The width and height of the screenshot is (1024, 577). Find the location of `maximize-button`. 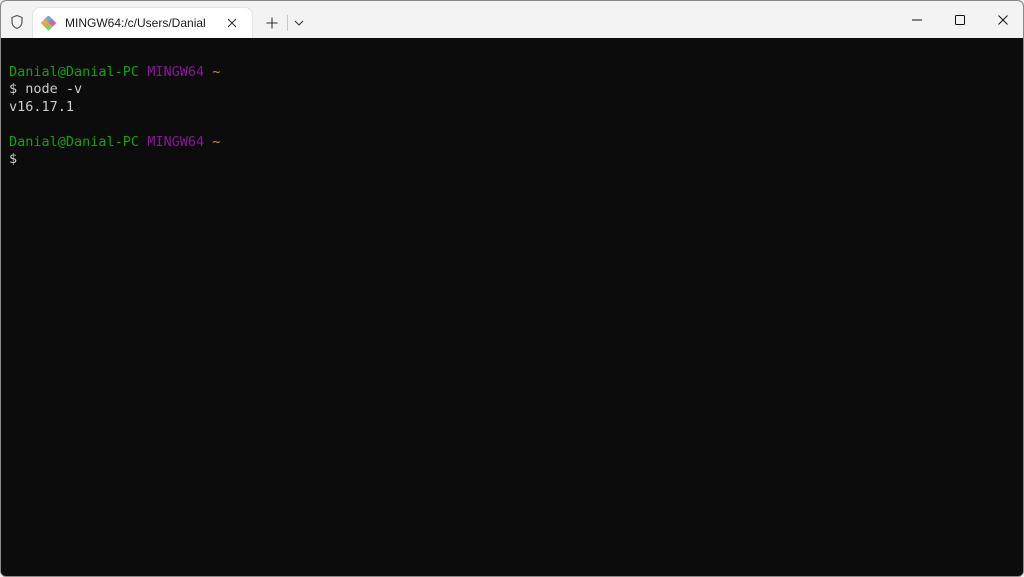

maximize-button is located at coordinates (960, 19).